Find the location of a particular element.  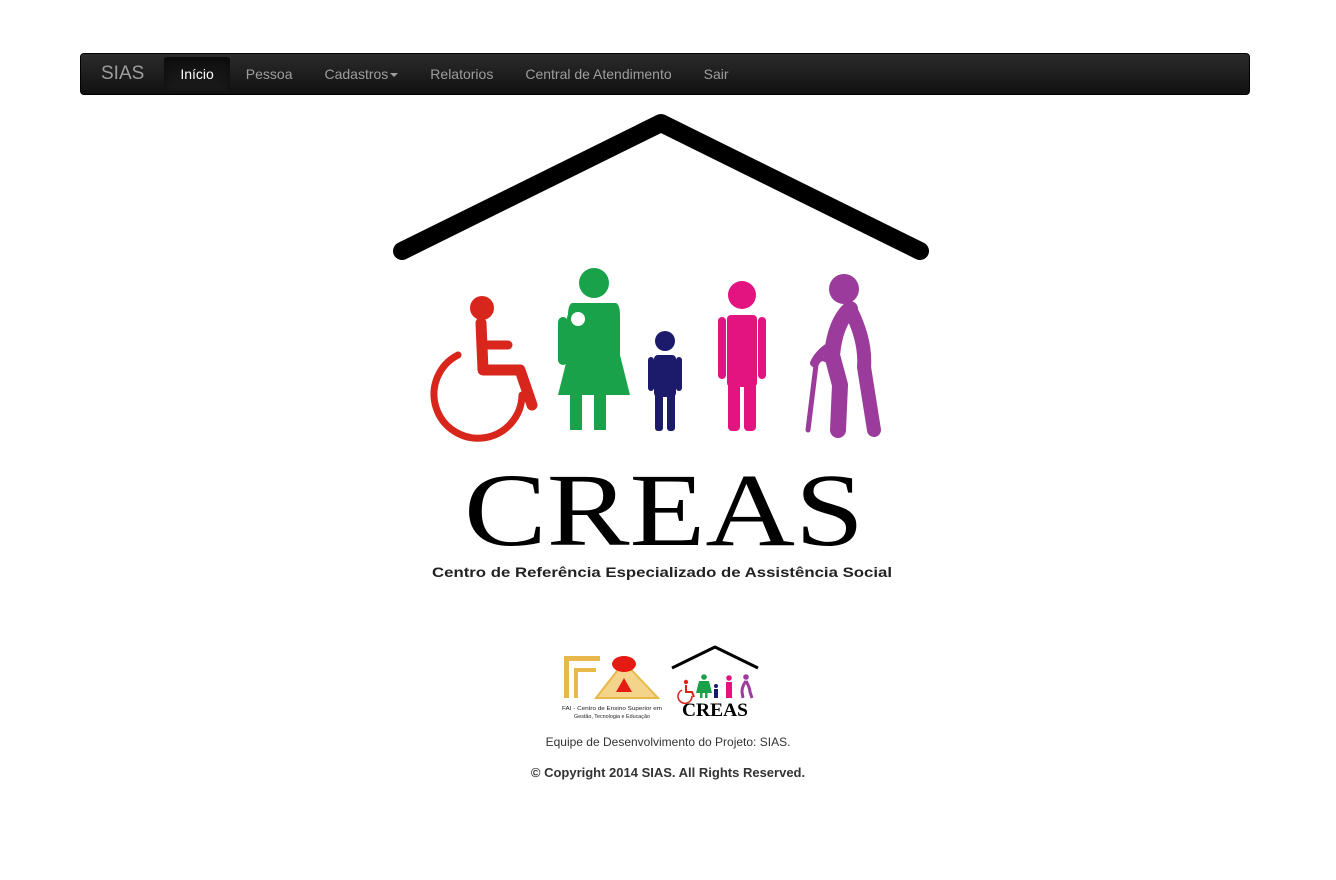

nav-item-label: Cadastros is located at coordinates (356, 74).